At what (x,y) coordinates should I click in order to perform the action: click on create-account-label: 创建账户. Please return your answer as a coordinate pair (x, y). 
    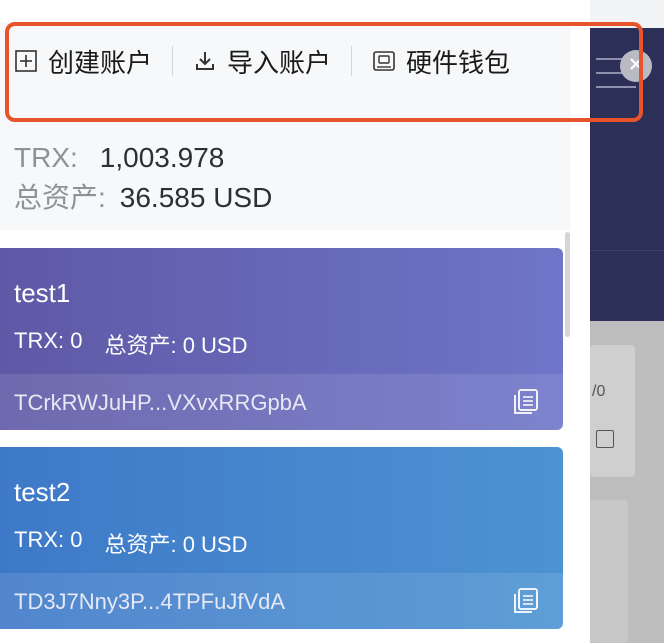
    Looking at the image, I should click on (100, 62).